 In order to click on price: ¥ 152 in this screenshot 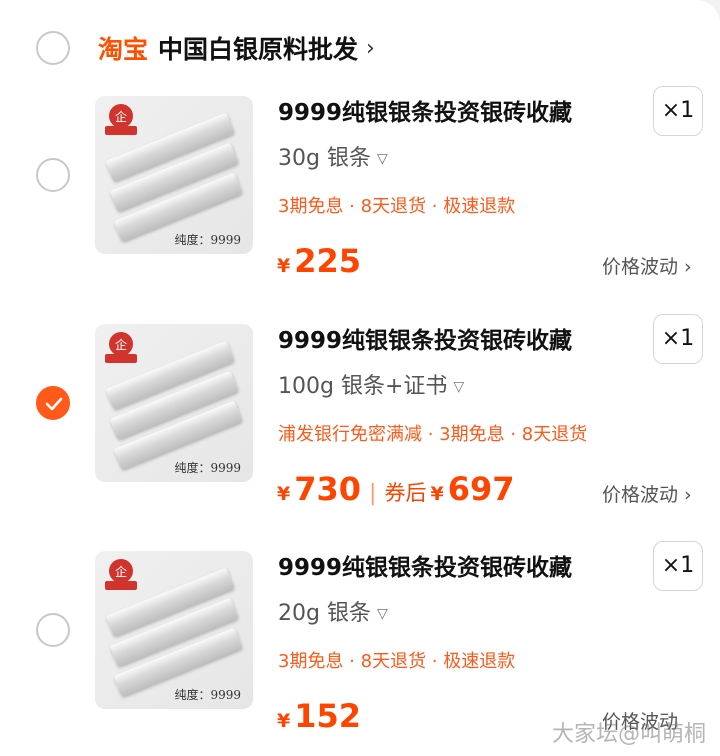, I will do `click(319, 717)`.